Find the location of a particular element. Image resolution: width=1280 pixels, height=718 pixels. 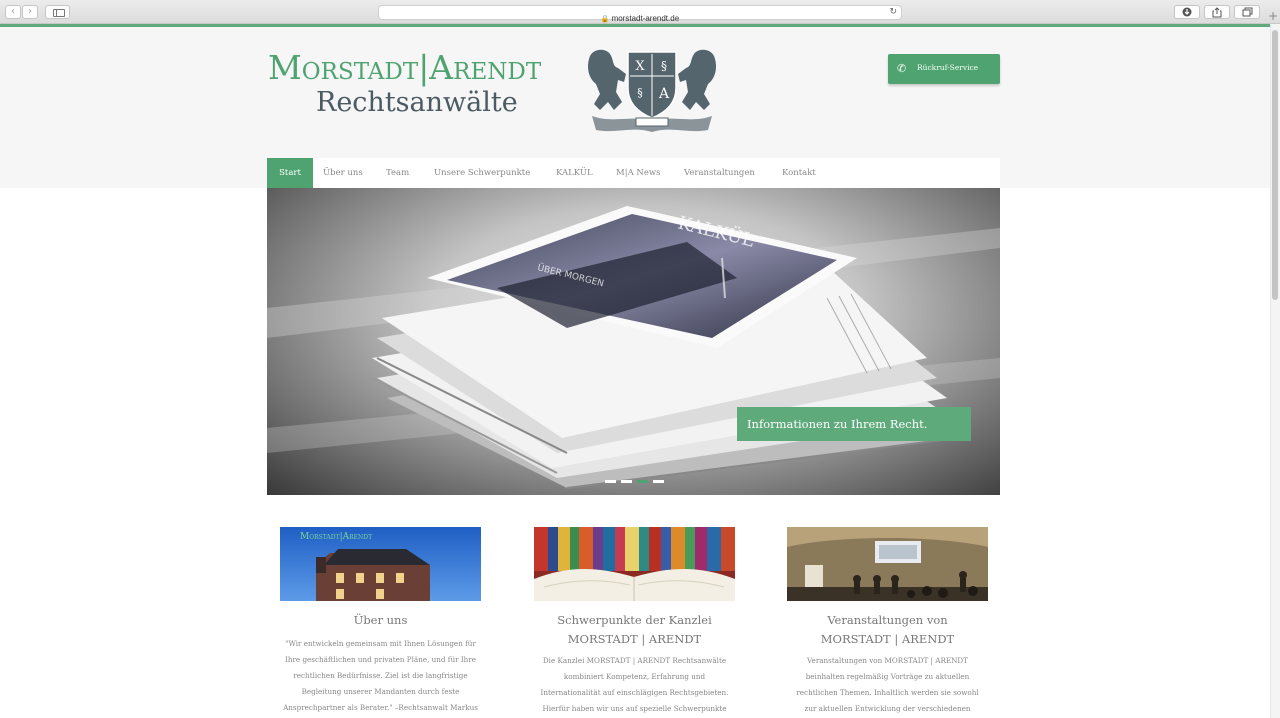

site-logo: Morstadt|Arendt Rechtsanwälte is located at coordinates (423, 81).